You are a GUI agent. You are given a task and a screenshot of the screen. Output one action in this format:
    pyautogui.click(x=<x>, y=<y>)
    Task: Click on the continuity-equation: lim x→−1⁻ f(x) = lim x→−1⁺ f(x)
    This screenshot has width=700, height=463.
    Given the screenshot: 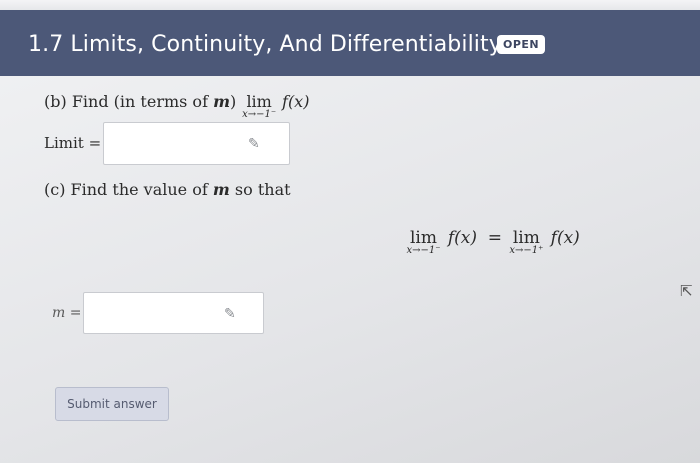 What is the action you would take?
    pyautogui.click(x=493, y=242)
    